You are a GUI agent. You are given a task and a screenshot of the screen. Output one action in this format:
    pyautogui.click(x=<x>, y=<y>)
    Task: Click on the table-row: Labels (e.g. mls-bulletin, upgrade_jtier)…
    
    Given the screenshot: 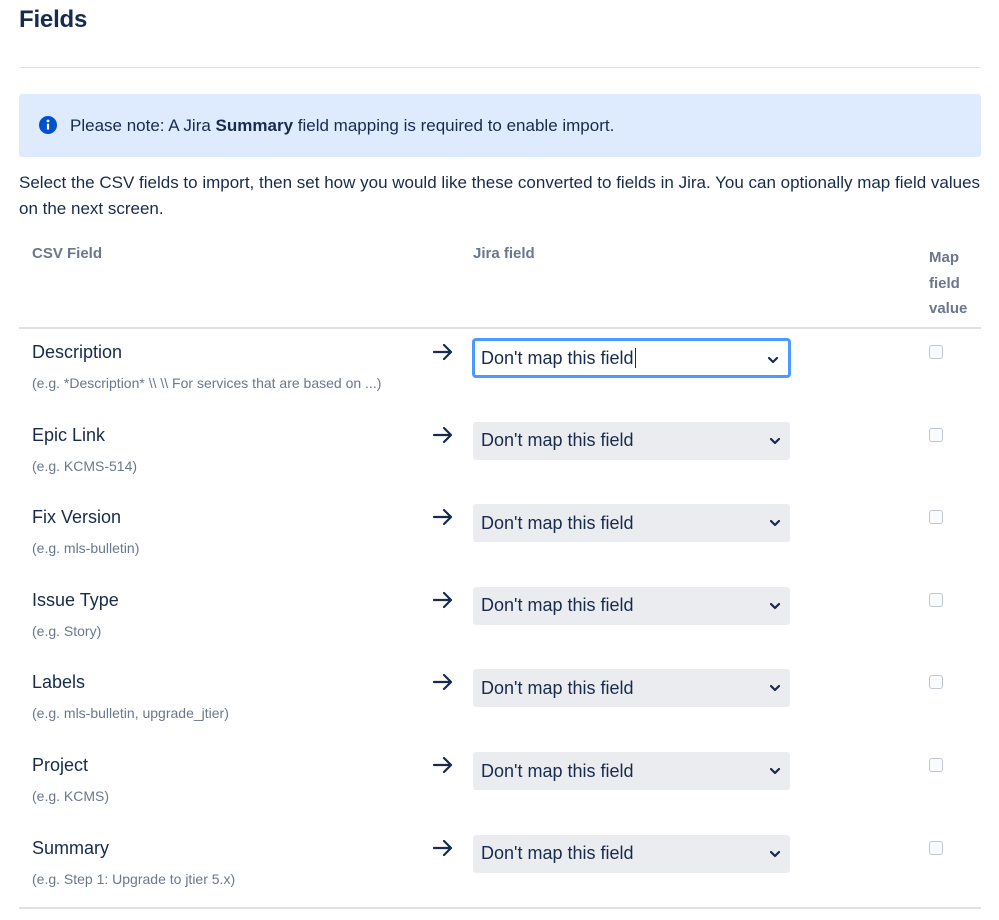 What is the action you would take?
    pyautogui.click(x=499, y=703)
    